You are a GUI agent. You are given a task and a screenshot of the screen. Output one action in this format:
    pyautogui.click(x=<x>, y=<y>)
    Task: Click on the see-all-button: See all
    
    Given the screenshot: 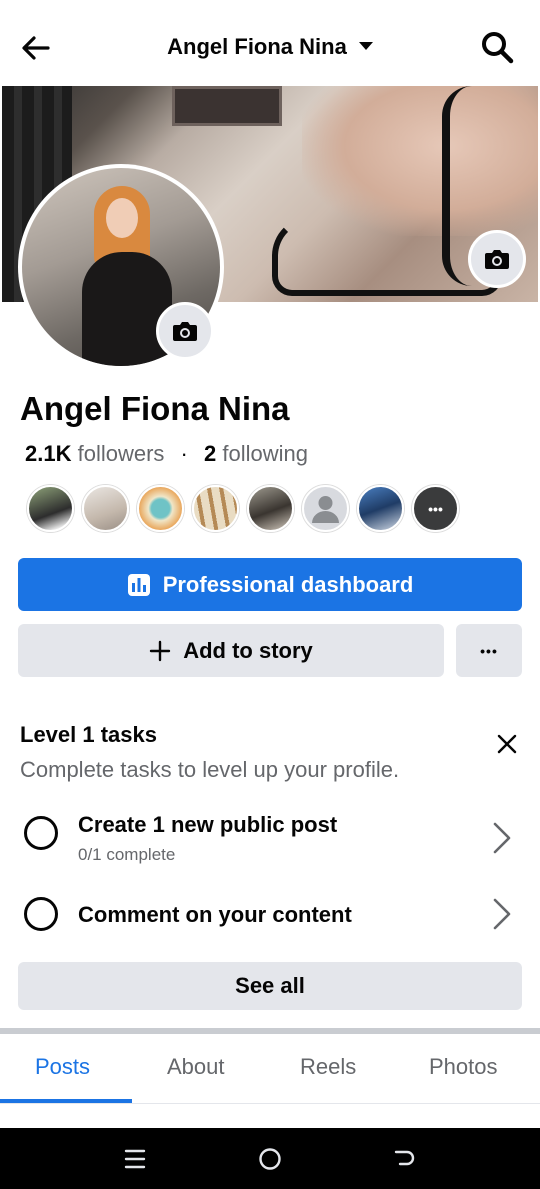 What is the action you would take?
    pyautogui.click(x=270, y=986)
    